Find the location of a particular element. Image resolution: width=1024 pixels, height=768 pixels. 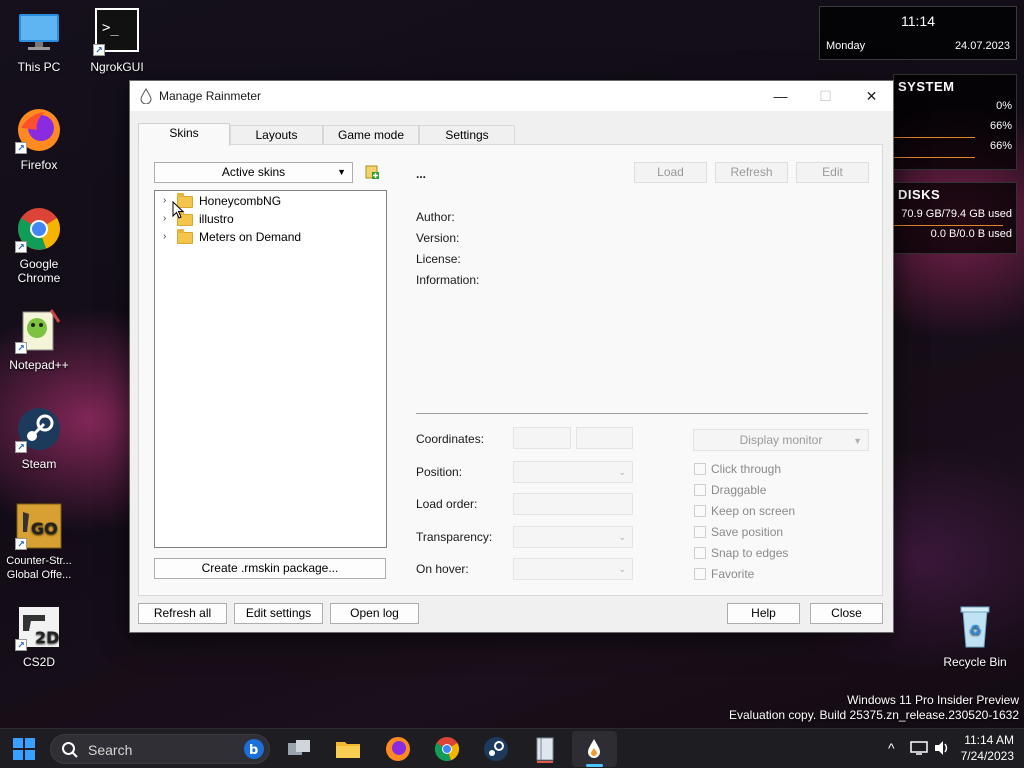

click-through-checkbox: Click through is located at coordinates (737, 469).